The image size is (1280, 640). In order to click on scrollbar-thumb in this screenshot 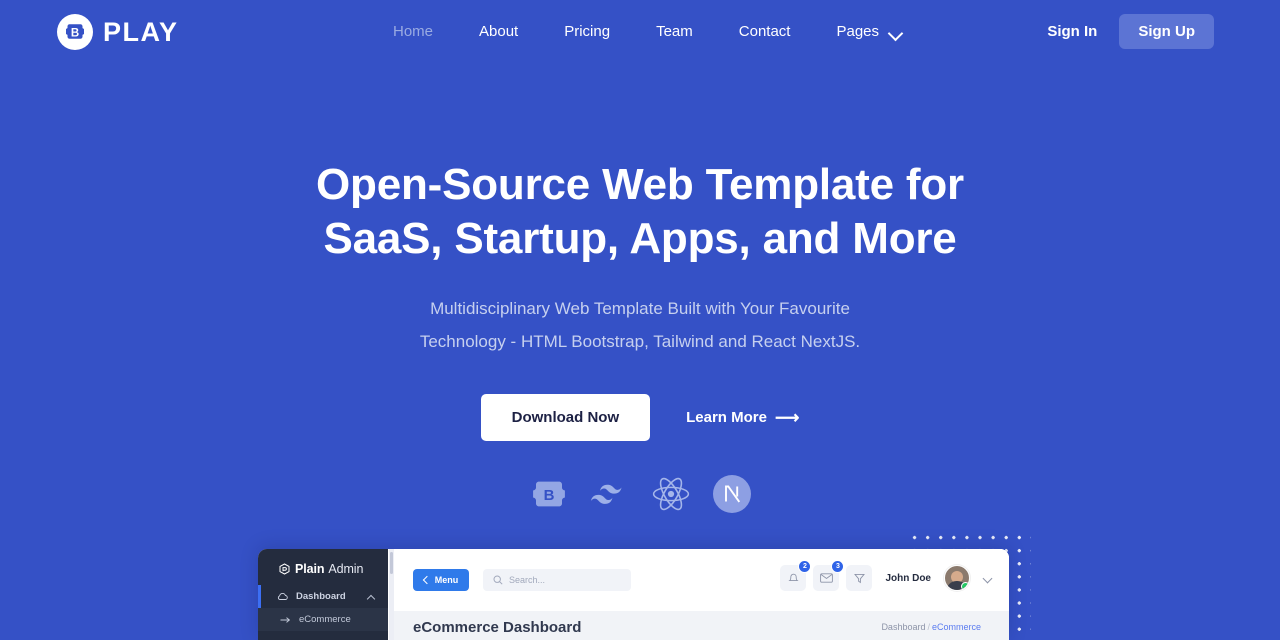, I will do `click(391, 563)`.